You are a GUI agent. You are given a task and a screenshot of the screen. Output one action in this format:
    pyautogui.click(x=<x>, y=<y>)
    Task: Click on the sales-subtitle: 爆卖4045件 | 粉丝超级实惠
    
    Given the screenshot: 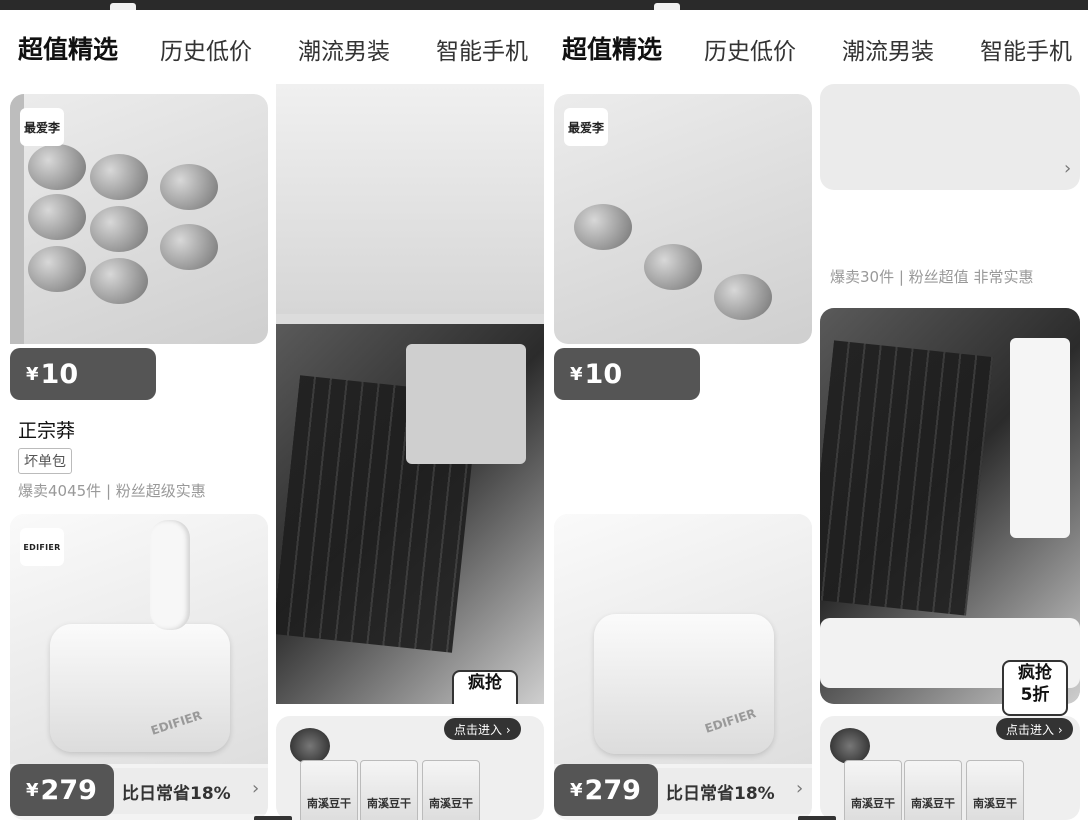 What is the action you would take?
    pyautogui.click(x=112, y=491)
    